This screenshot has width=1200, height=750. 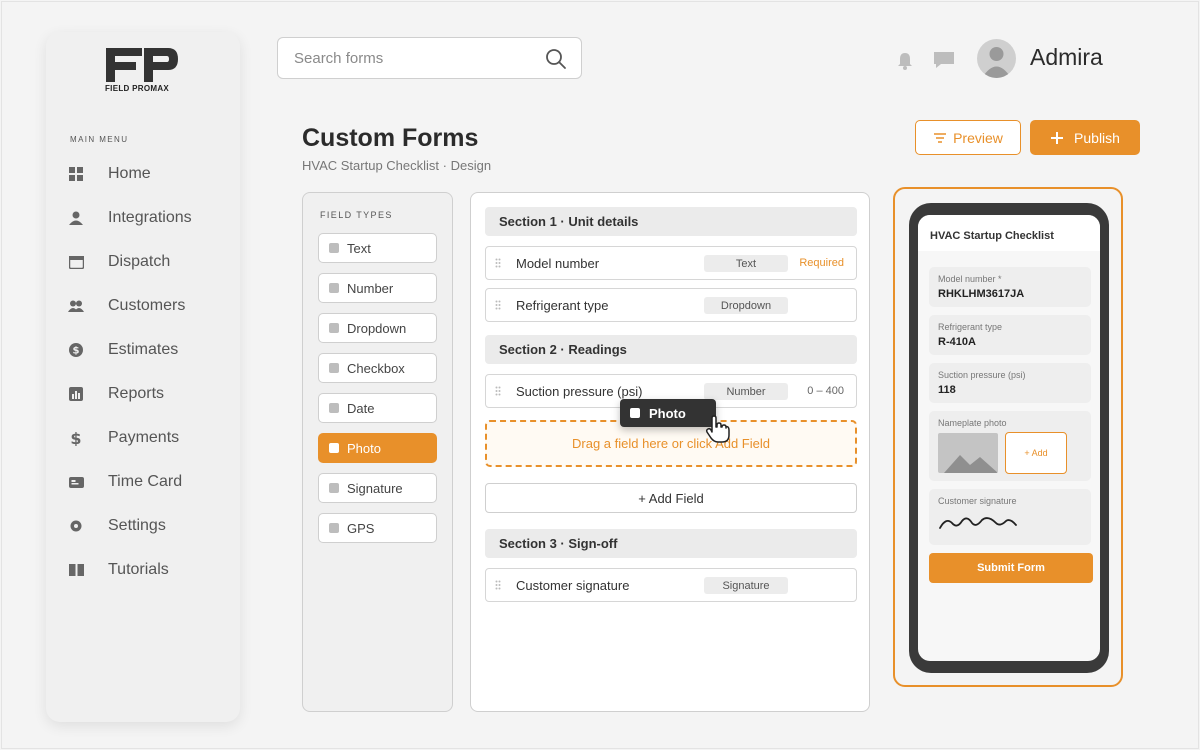 I want to click on sidebar-item-label: Home, so click(x=129, y=173).